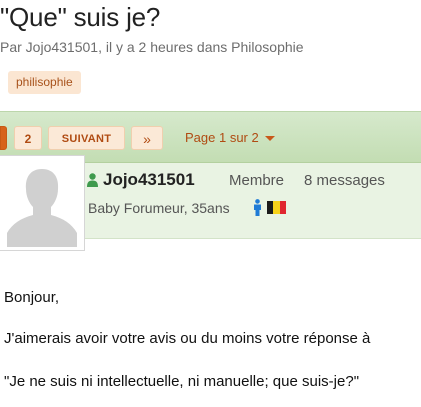 Image resolution: width=421 pixels, height=407 pixels. Describe the element at coordinates (222, 137) in the screenshot. I see `page-jump-label: Page 1 sur 2` at that location.